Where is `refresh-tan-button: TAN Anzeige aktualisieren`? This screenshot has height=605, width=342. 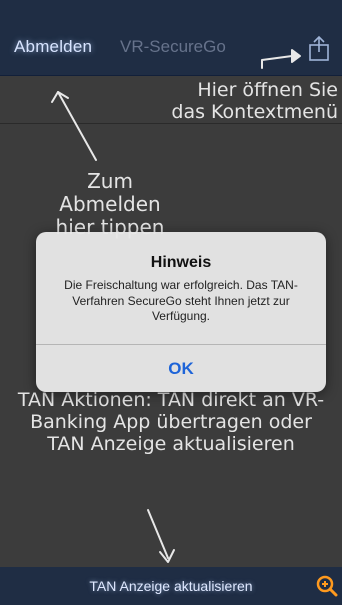
refresh-tan-button: TAN Anzeige aktualisieren is located at coordinates (171, 586).